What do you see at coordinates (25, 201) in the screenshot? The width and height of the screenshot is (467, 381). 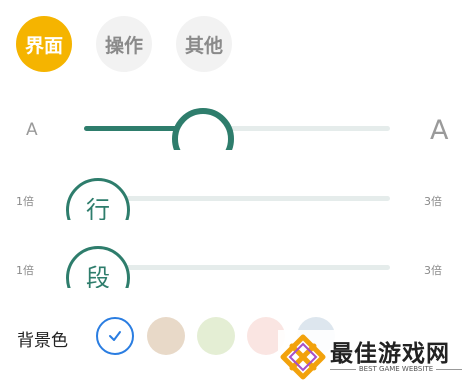 I see `line-spacing-min-label: 1倍` at bounding box center [25, 201].